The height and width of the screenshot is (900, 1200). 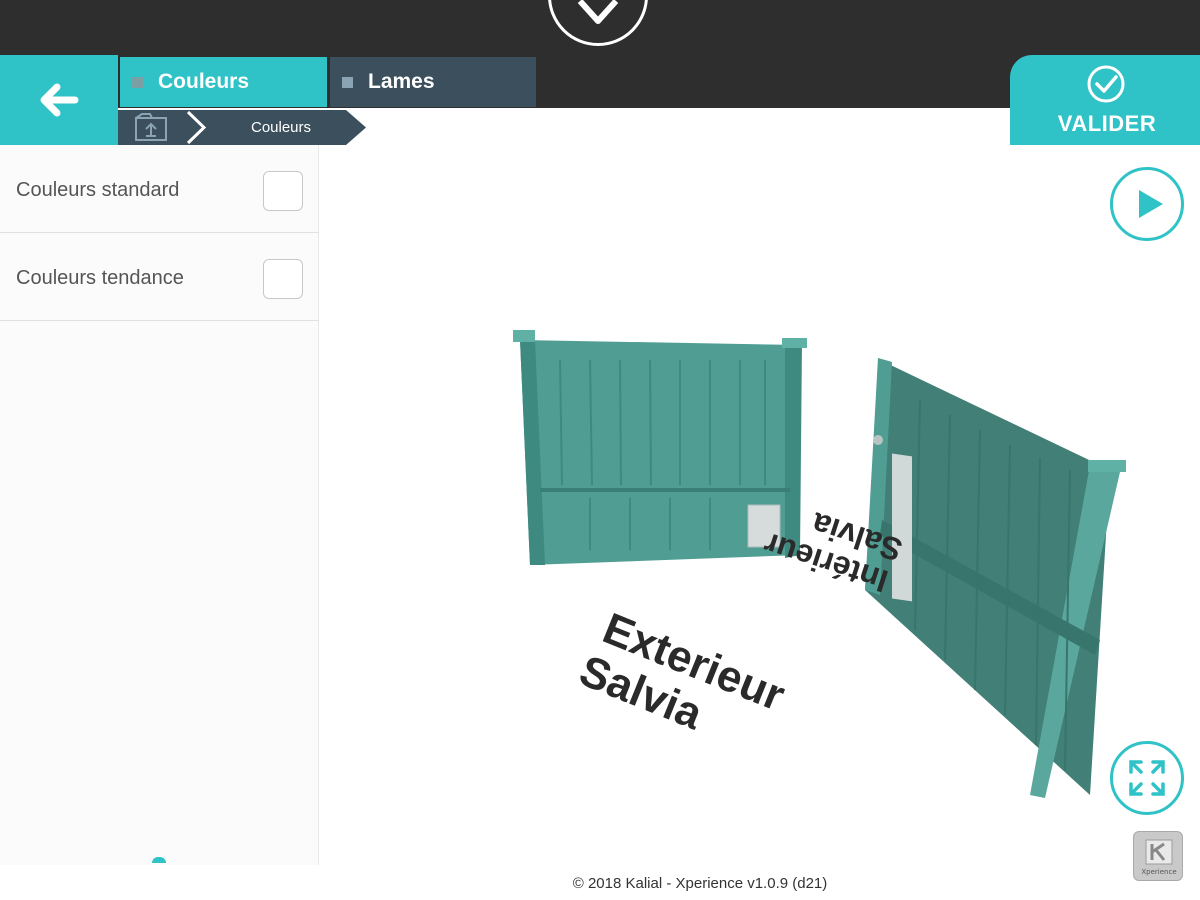 I want to click on fullscreen-button, so click(x=1147, y=778).